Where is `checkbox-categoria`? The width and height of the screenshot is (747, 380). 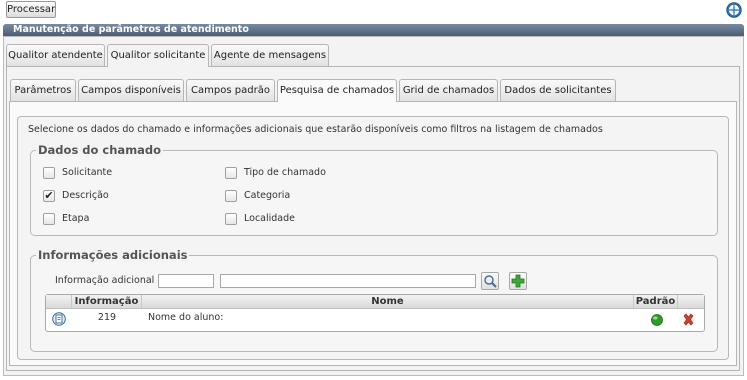
checkbox-categoria is located at coordinates (231, 196).